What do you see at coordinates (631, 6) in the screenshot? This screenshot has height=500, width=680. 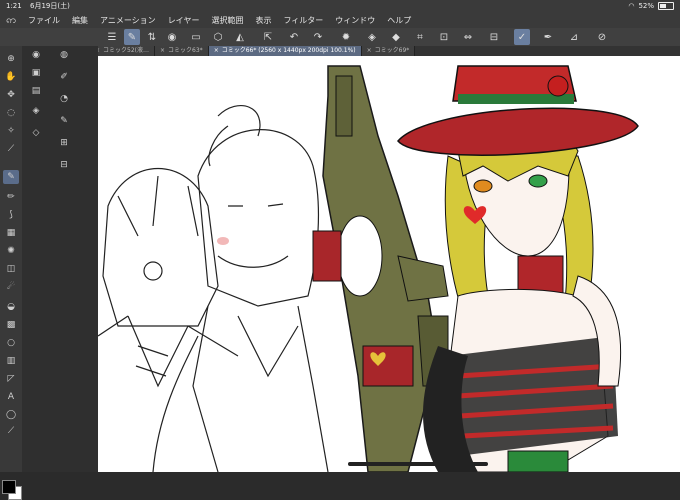 I see `wifi-icon: ◠` at bounding box center [631, 6].